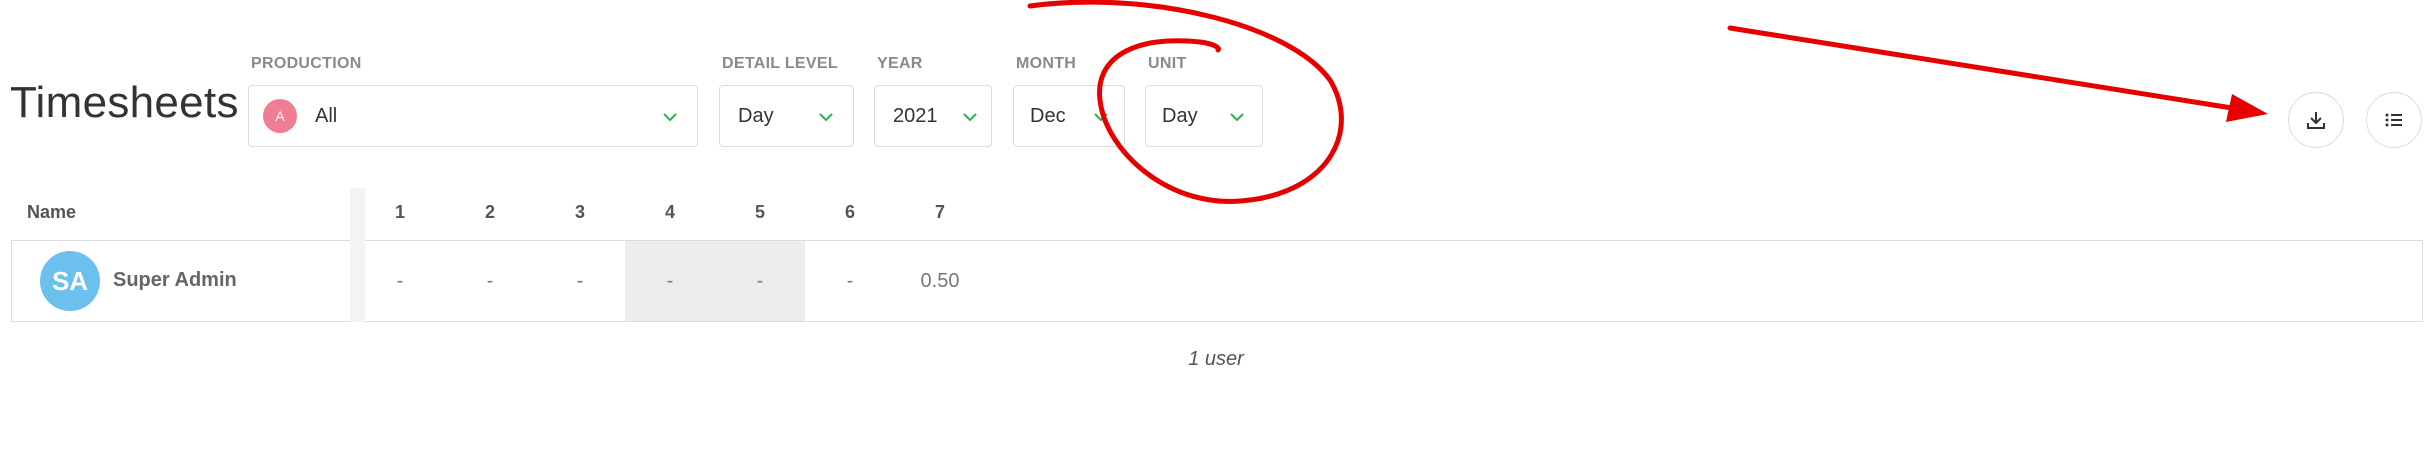  Describe the element at coordinates (70, 281) in the screenshot. I see `avatar: SA` at that location.